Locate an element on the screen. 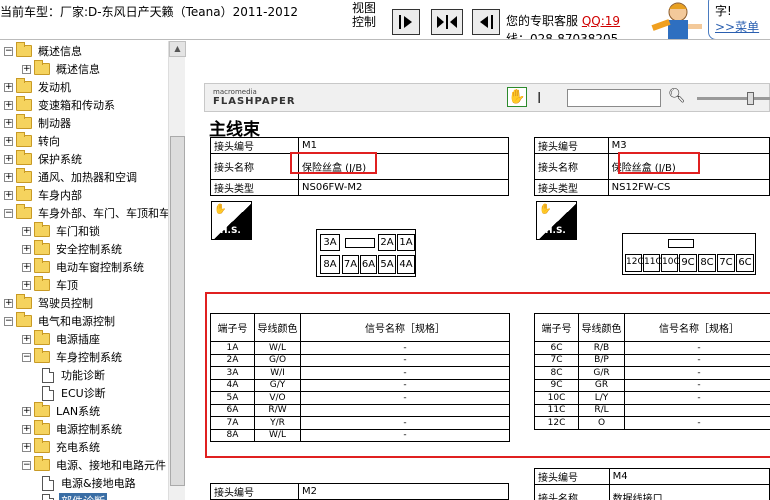 The height and width of the screenshot is (500, 770). tree-item: − 电源、接地和电路元件 is located at coordinates (95, 465).